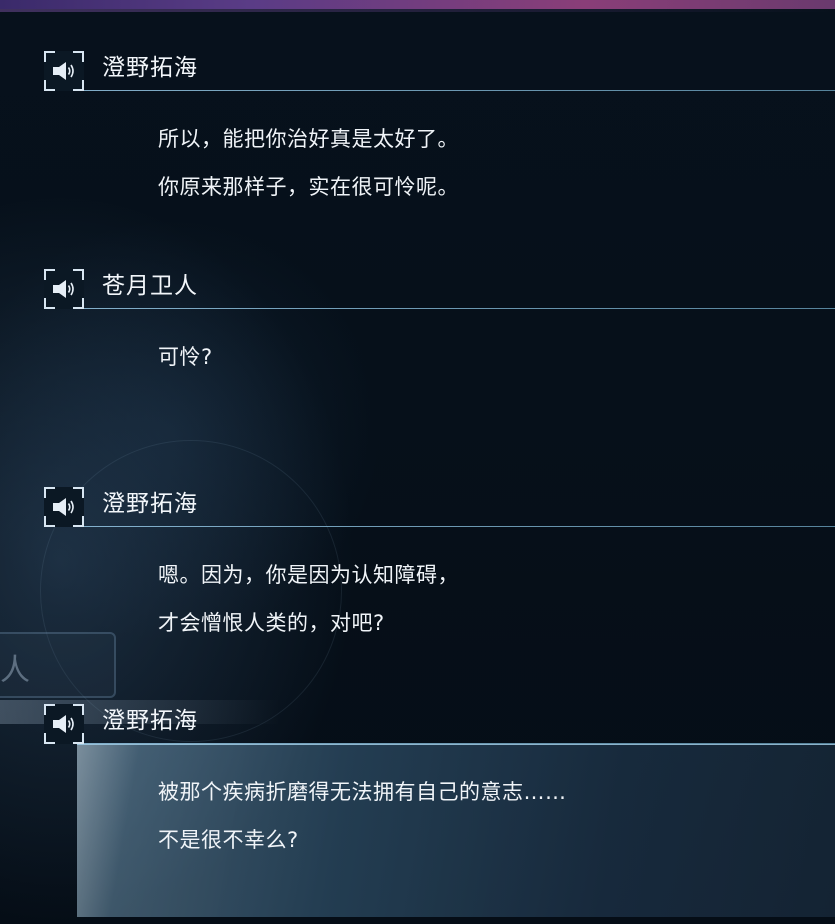  Describe the element at coordinates (15, 670) in the screenshot. I see `background-nameplate-text: 人` at that location.